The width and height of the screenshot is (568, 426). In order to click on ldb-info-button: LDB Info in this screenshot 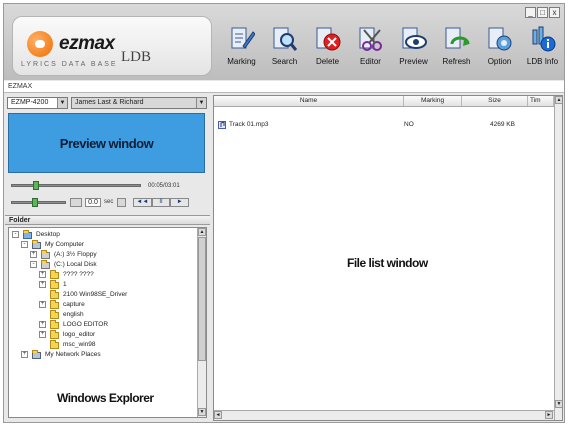, I will do `click(542, 48)`.